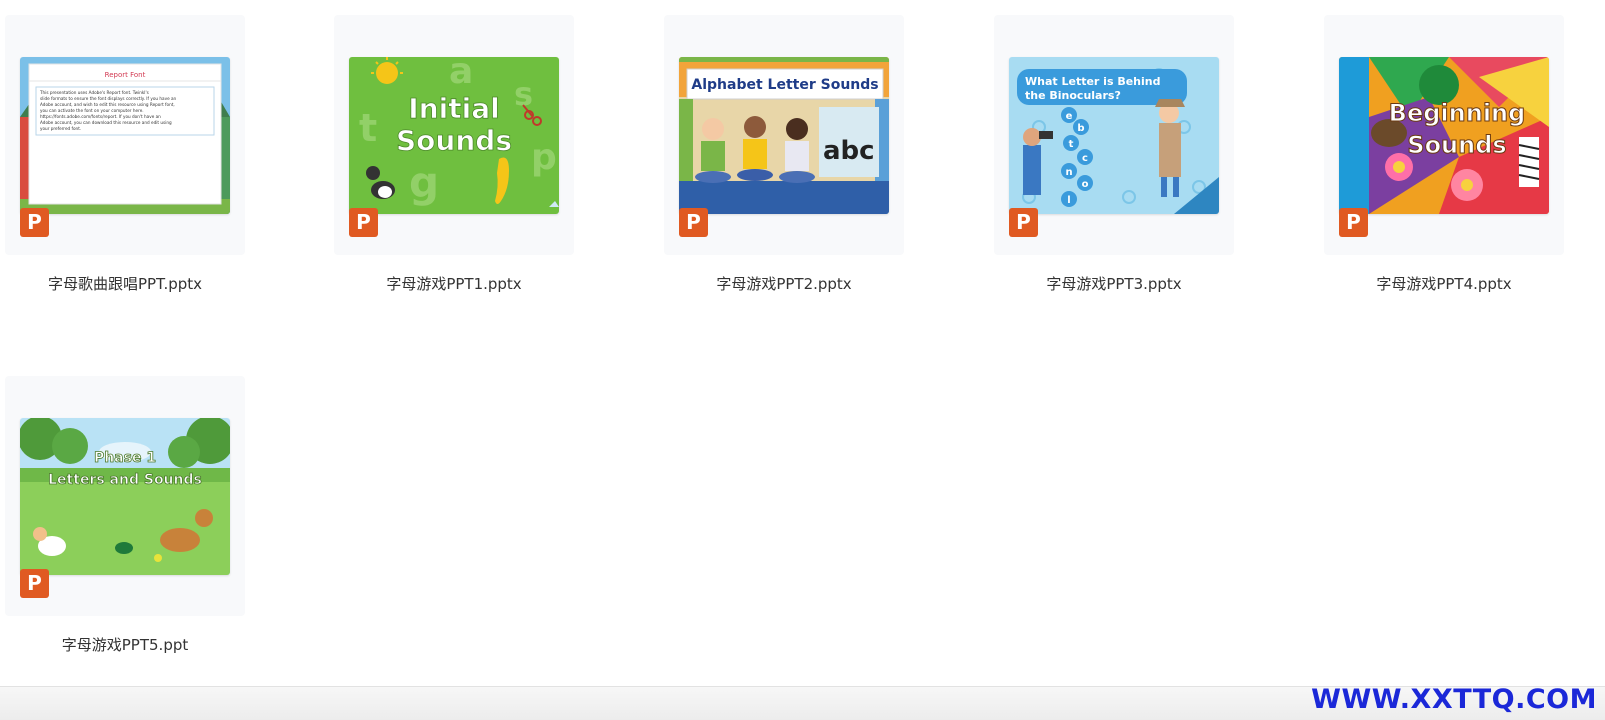 The image size is (1605, 720). What do you see at coordinates (461, 74) in the screenshot?
I see `slide-letter: a` at bounding box center [461, 74].